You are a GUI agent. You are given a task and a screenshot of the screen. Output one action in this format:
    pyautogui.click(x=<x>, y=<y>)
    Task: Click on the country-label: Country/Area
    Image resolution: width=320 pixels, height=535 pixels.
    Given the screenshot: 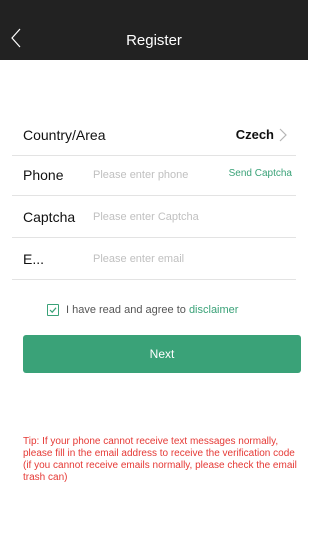 What is the action you would take?
    pyautogui.click(x=64, y=135)
    